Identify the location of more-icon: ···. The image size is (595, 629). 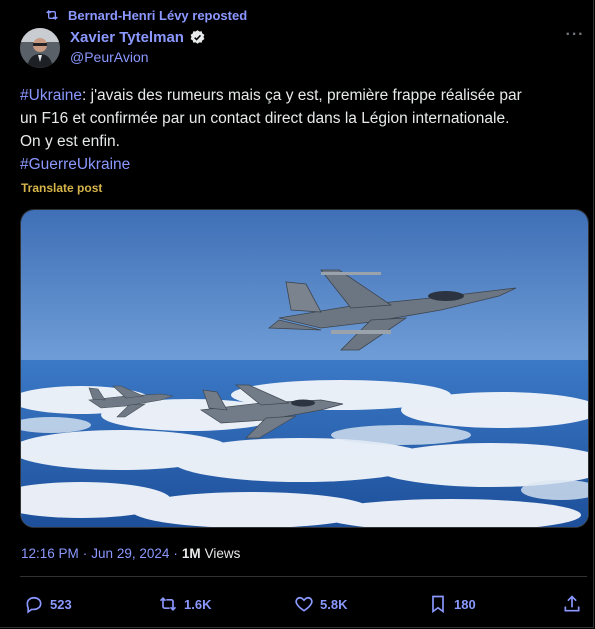
(575, 36).